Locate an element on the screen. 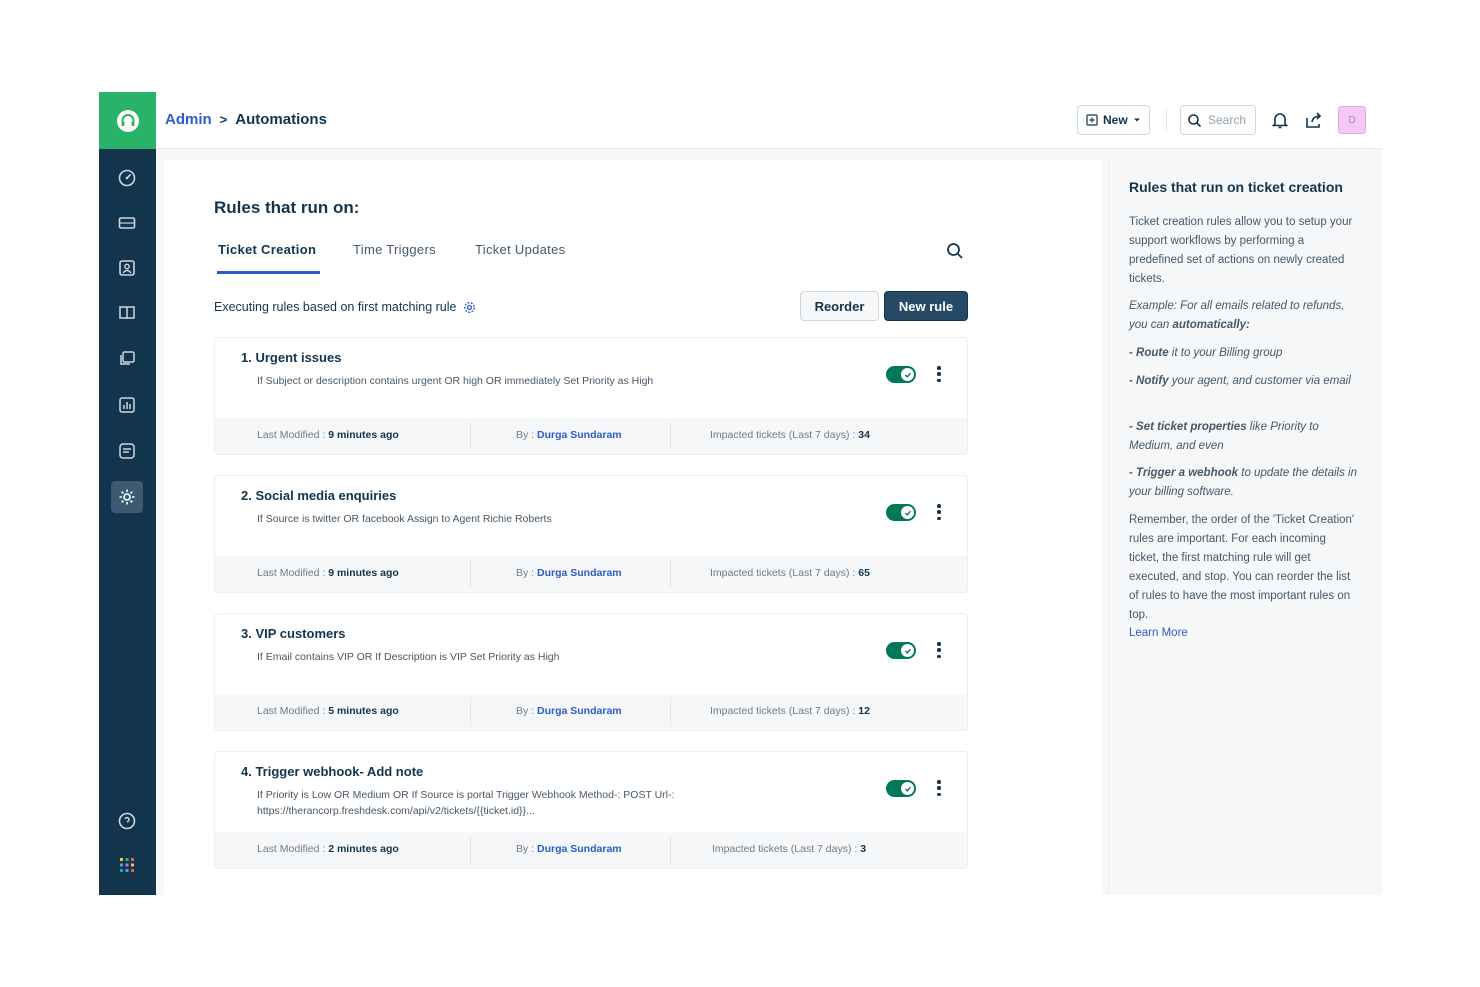 The height and width of the screenshot is (987, 1480). headset-logo-icon is located at coordinates (127, 120).